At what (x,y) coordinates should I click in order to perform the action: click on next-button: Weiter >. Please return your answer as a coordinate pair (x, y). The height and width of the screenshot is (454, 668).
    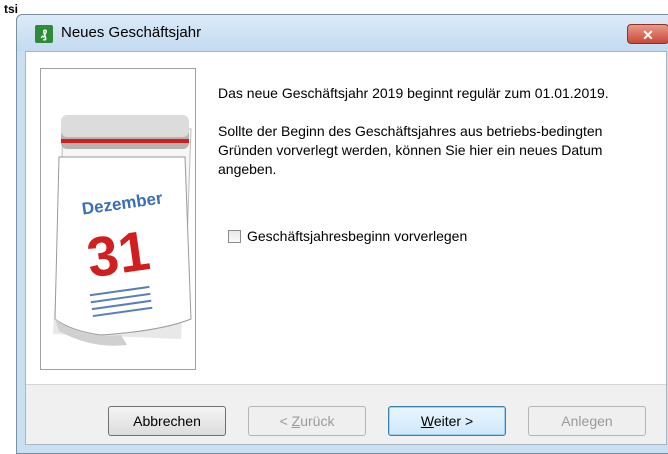
    Looking at the image, I should click on (447, 421).